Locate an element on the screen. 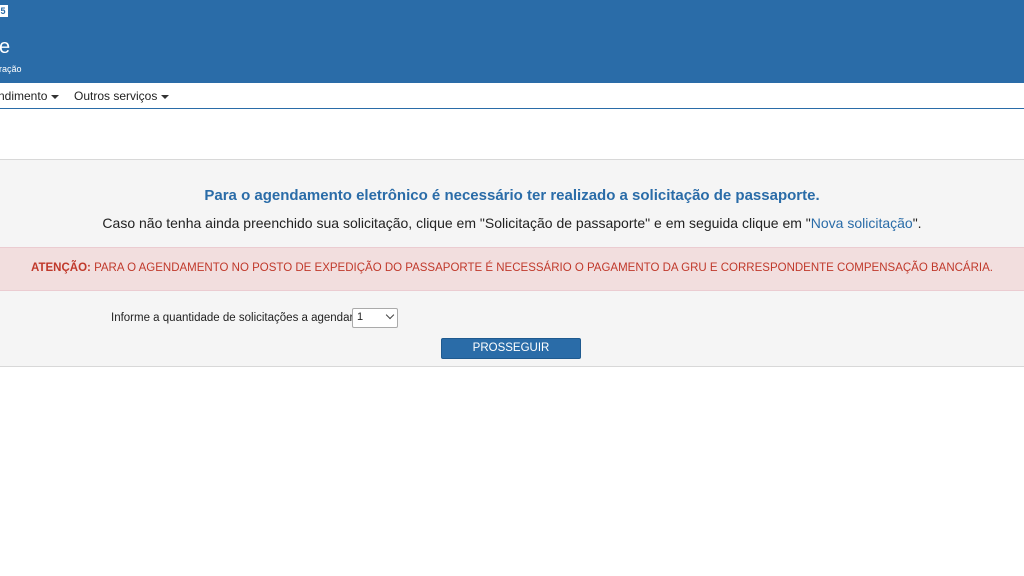 The width and height of the screenshot is (1024, 576). quantity-select: 1 is located at coordinates (375, 318).